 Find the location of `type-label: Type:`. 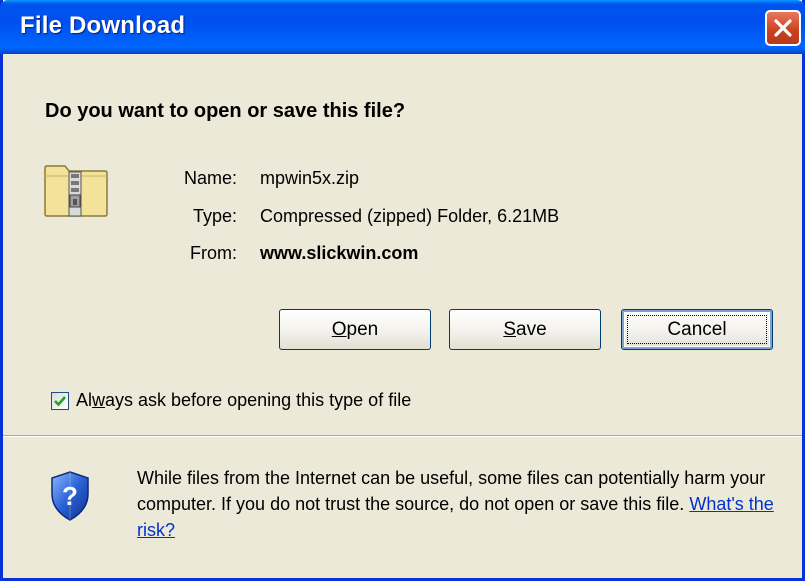

type-label: Type: is located at coordinates (214, 216).